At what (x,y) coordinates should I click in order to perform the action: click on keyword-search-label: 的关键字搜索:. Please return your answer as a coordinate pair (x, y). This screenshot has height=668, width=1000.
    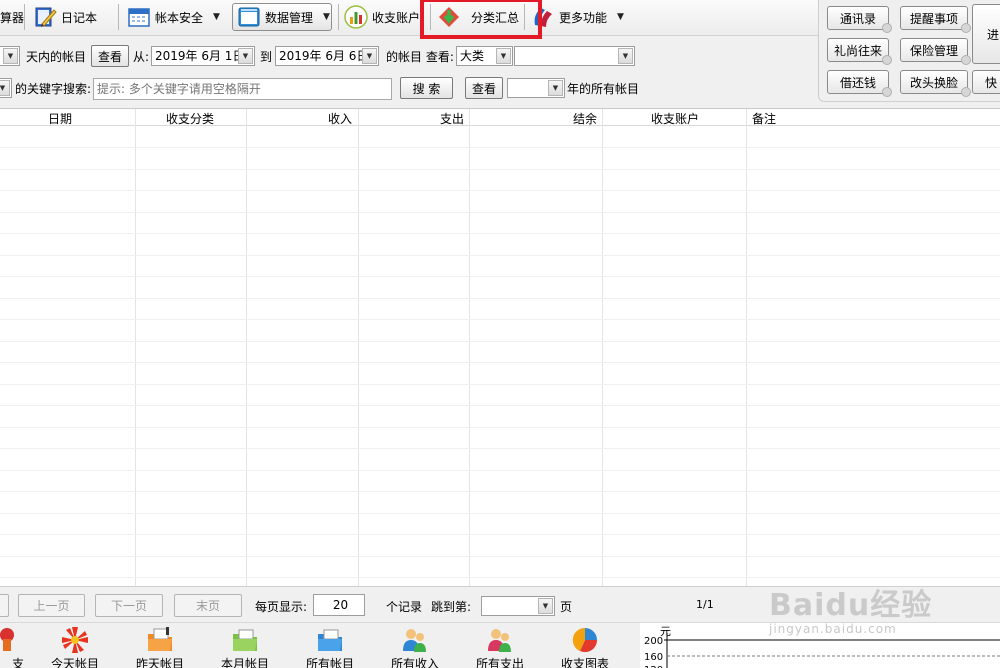
    Looking at the image, I should click on (53, 89).